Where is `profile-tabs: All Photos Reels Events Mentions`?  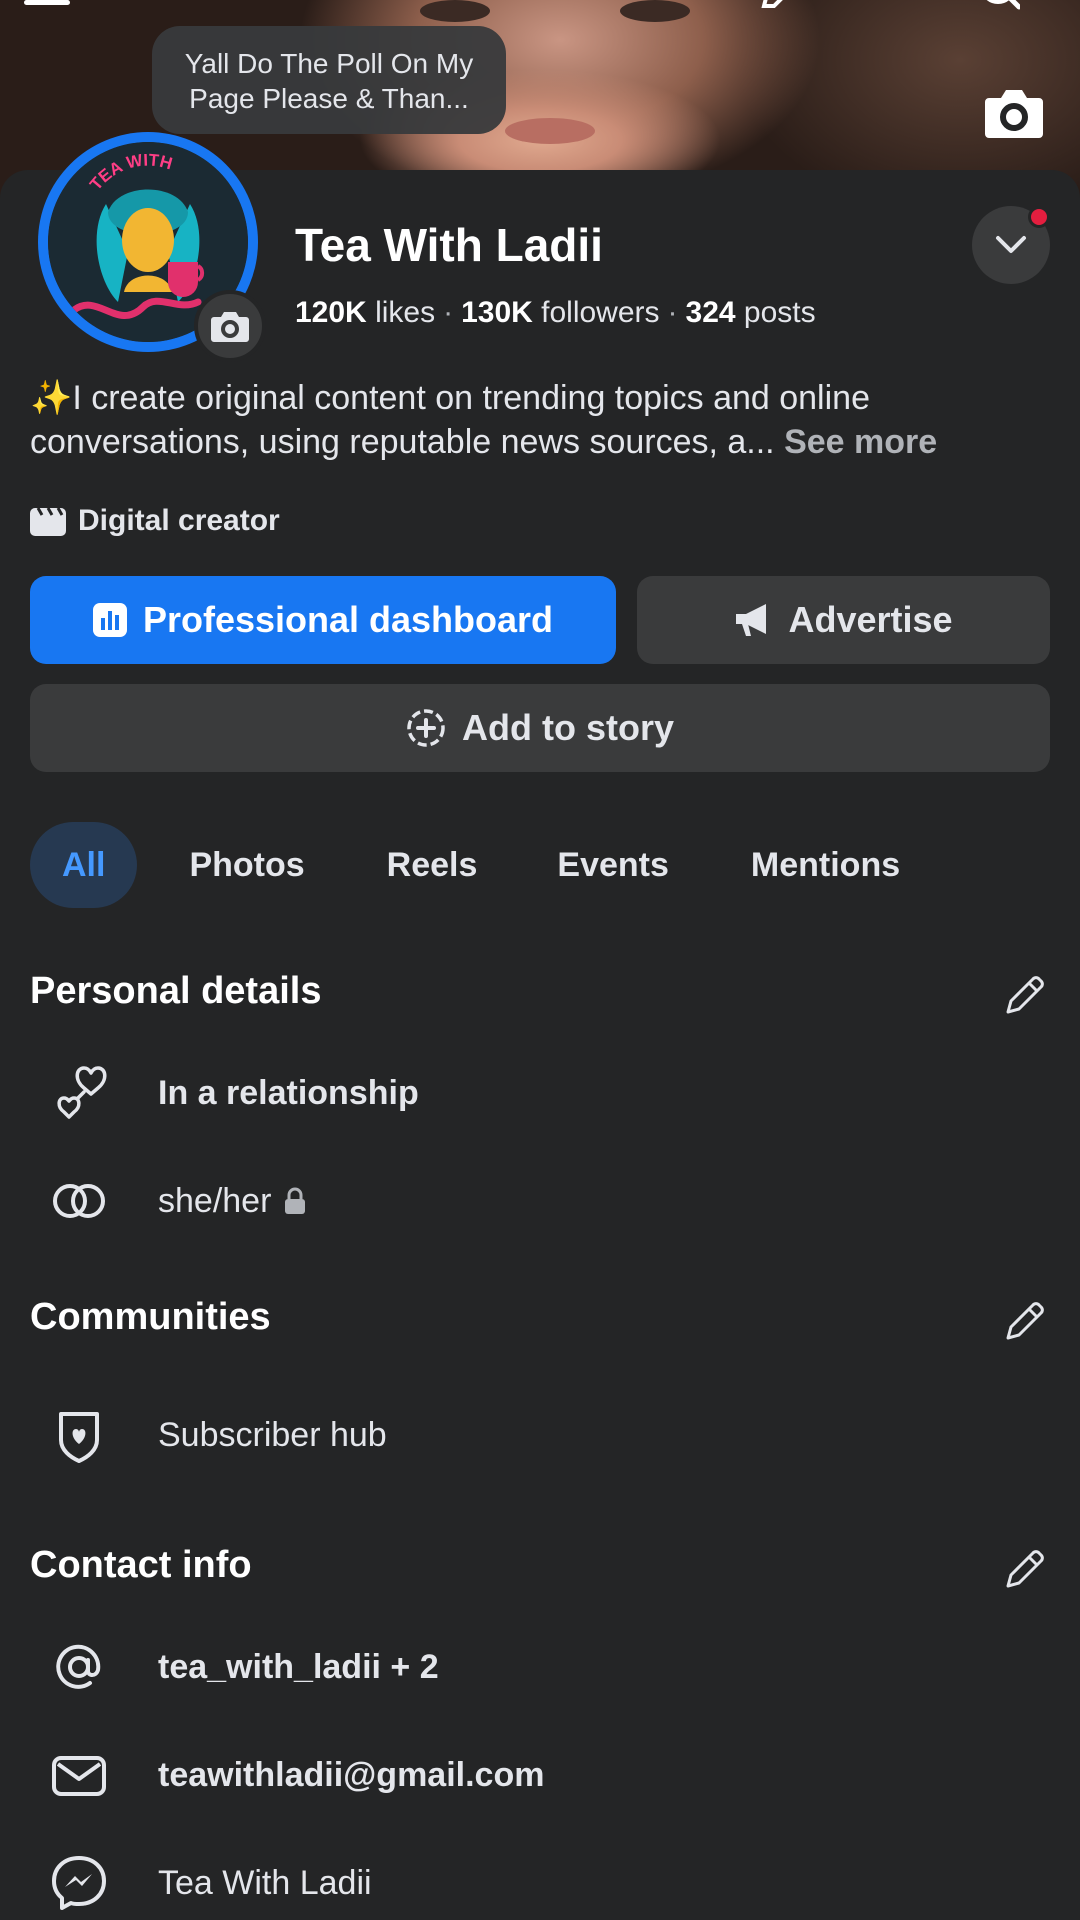 profile-tabs: All Photos Reels Events Mentions is located at coordinates (465, 865).